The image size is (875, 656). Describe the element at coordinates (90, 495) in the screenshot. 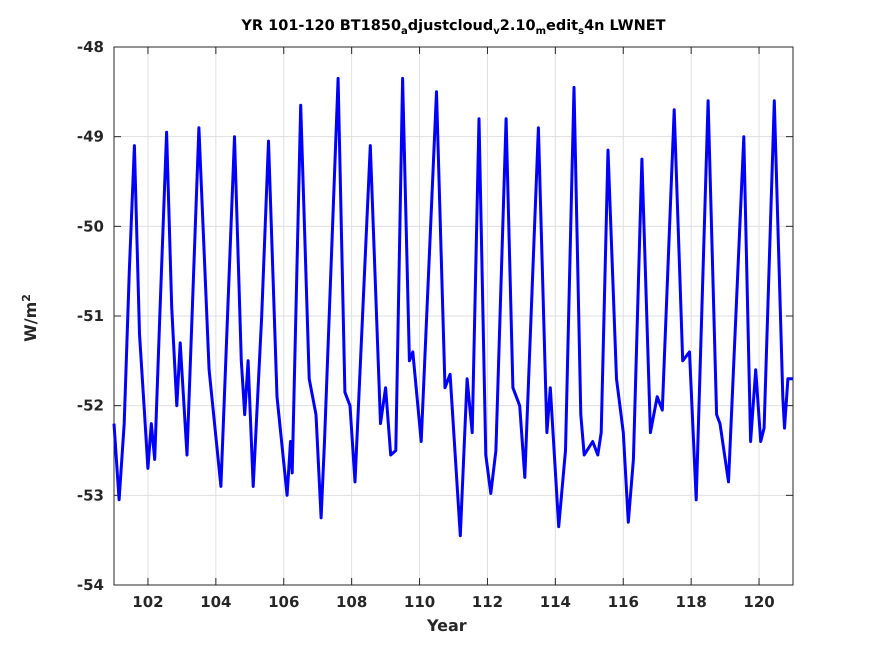

I see `tick-label: -53` at that location.